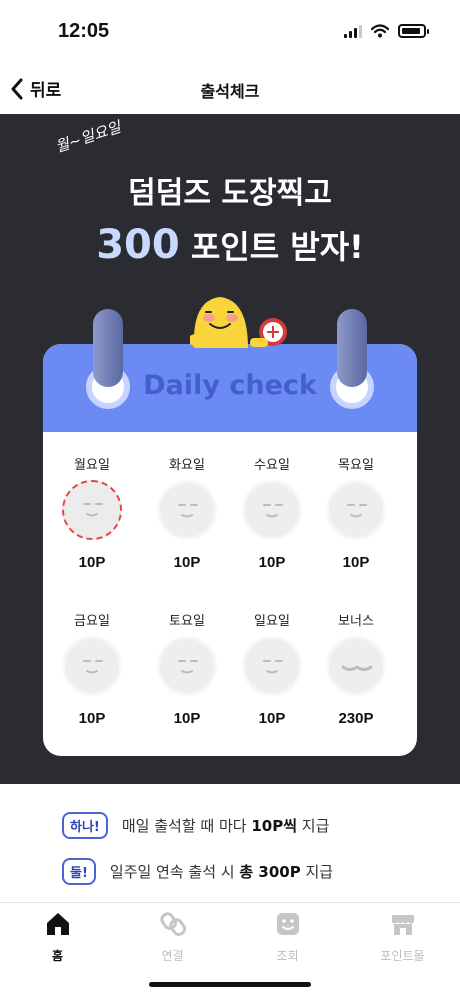 The image size is (460, 997). What do you see at coordinates (287, 937) in the screenshot?
I see `tab-lookup: 조회` at bounding box center [287, 937].